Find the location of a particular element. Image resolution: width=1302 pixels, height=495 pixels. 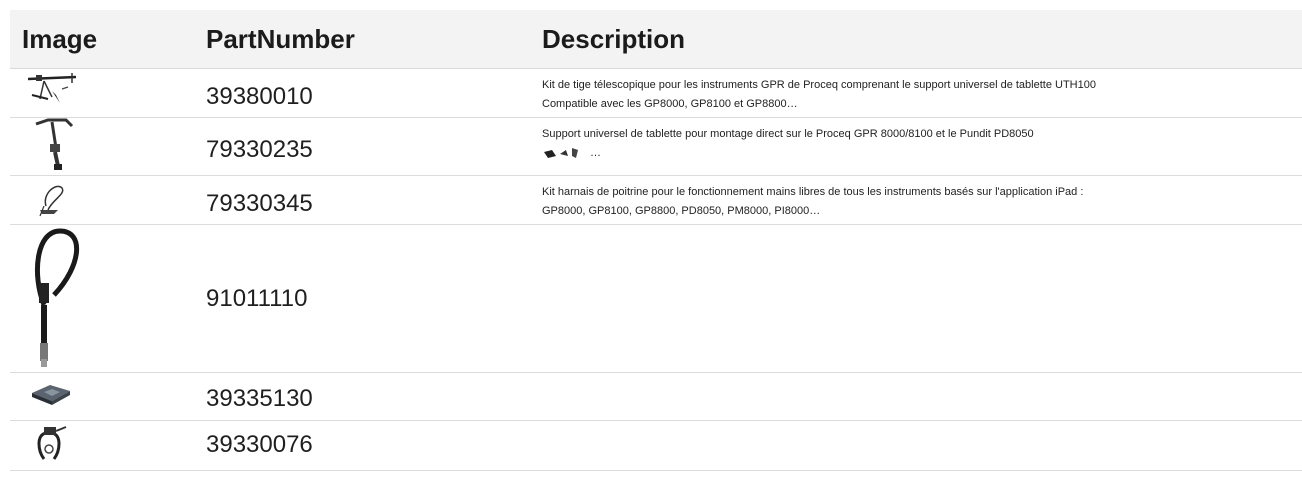

part-number: 39335130 is located at coordinates (362, 396).